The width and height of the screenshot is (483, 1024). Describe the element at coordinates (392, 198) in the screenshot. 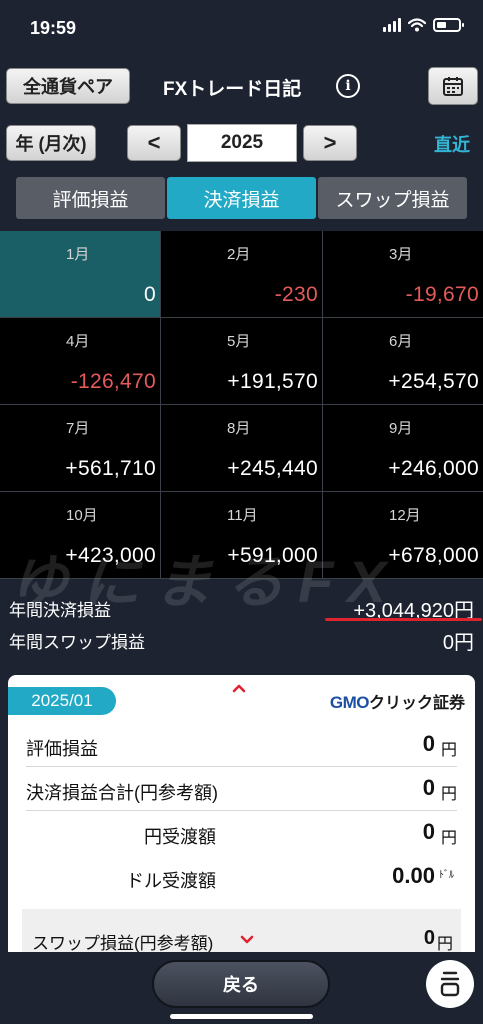

I see `tab-swap-pnl: スワップ損益` at that location.